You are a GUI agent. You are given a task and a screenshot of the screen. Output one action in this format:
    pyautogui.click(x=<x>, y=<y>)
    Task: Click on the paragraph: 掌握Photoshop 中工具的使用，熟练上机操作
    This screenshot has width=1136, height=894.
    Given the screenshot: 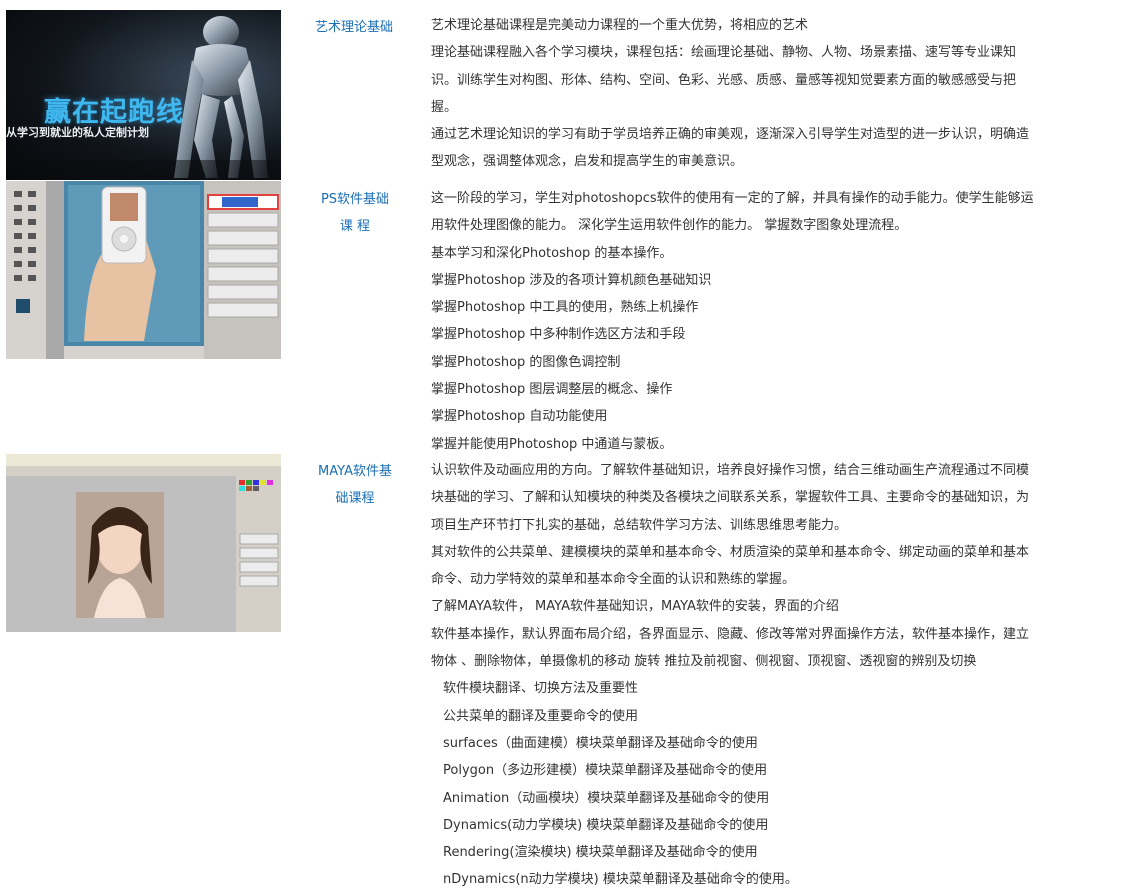 What is the action you would take?
    pyautogui.click(x=565, y=308)
    